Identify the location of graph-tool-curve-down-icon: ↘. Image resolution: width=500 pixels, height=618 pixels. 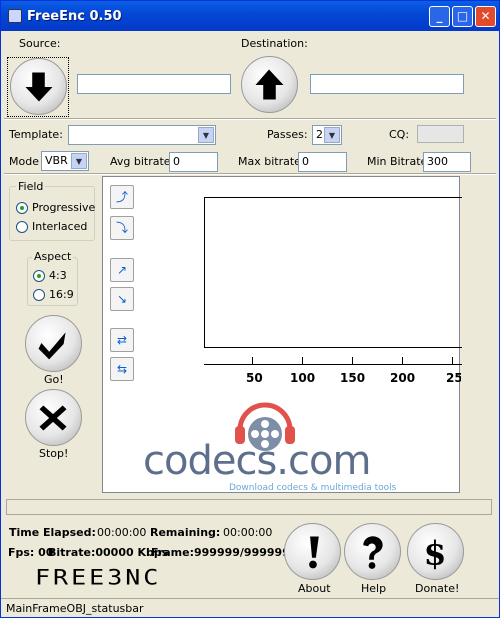
(122, 299).